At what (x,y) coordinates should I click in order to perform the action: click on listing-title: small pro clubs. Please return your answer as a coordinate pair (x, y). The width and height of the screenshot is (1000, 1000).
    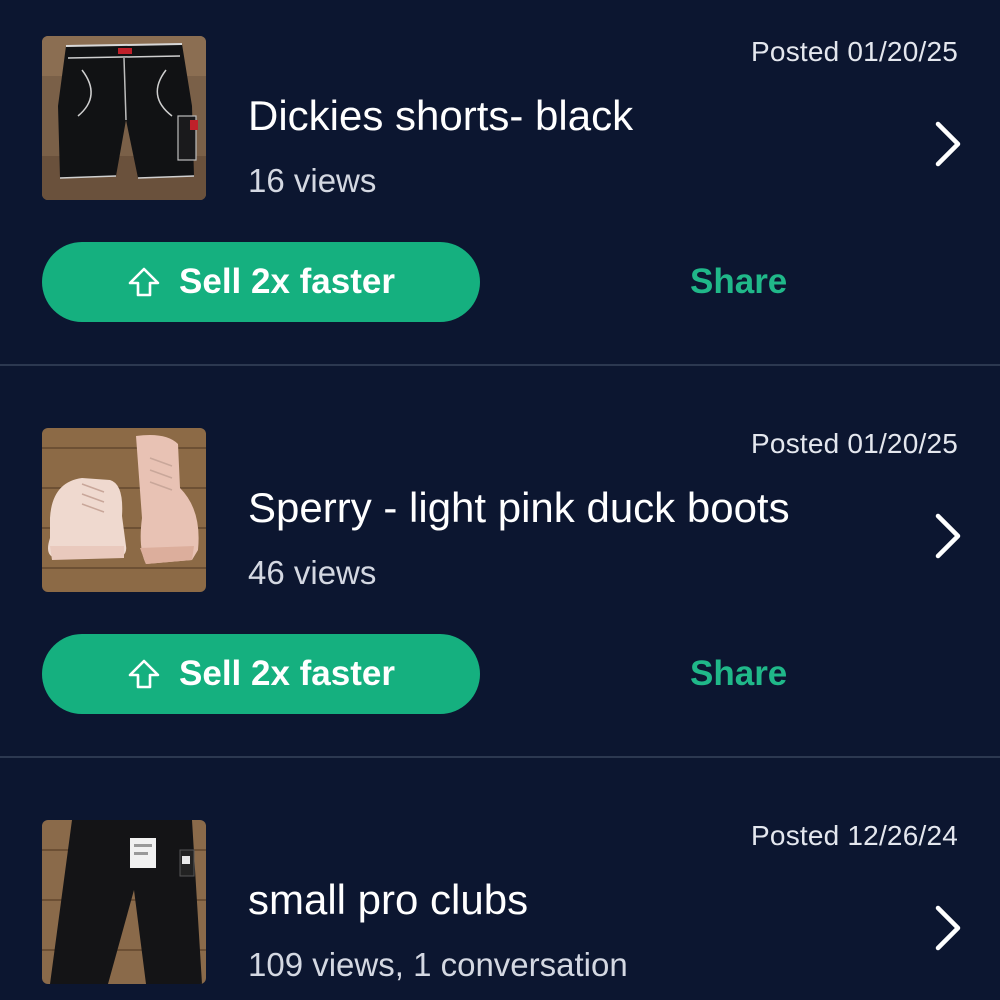
    Looking at the image, I should click on (388, 900).